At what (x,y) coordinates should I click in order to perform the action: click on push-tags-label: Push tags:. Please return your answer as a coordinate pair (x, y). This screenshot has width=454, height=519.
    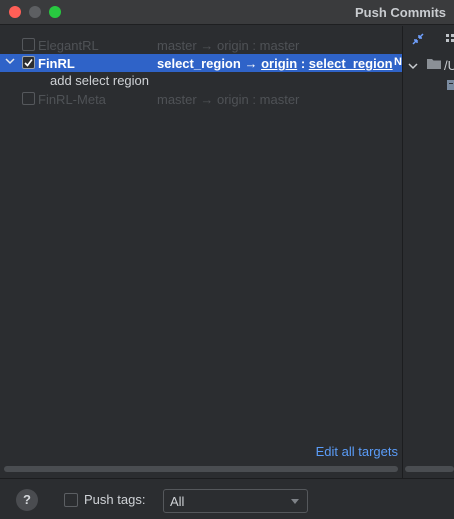
    Looking at the image, I should click on (115, 499).